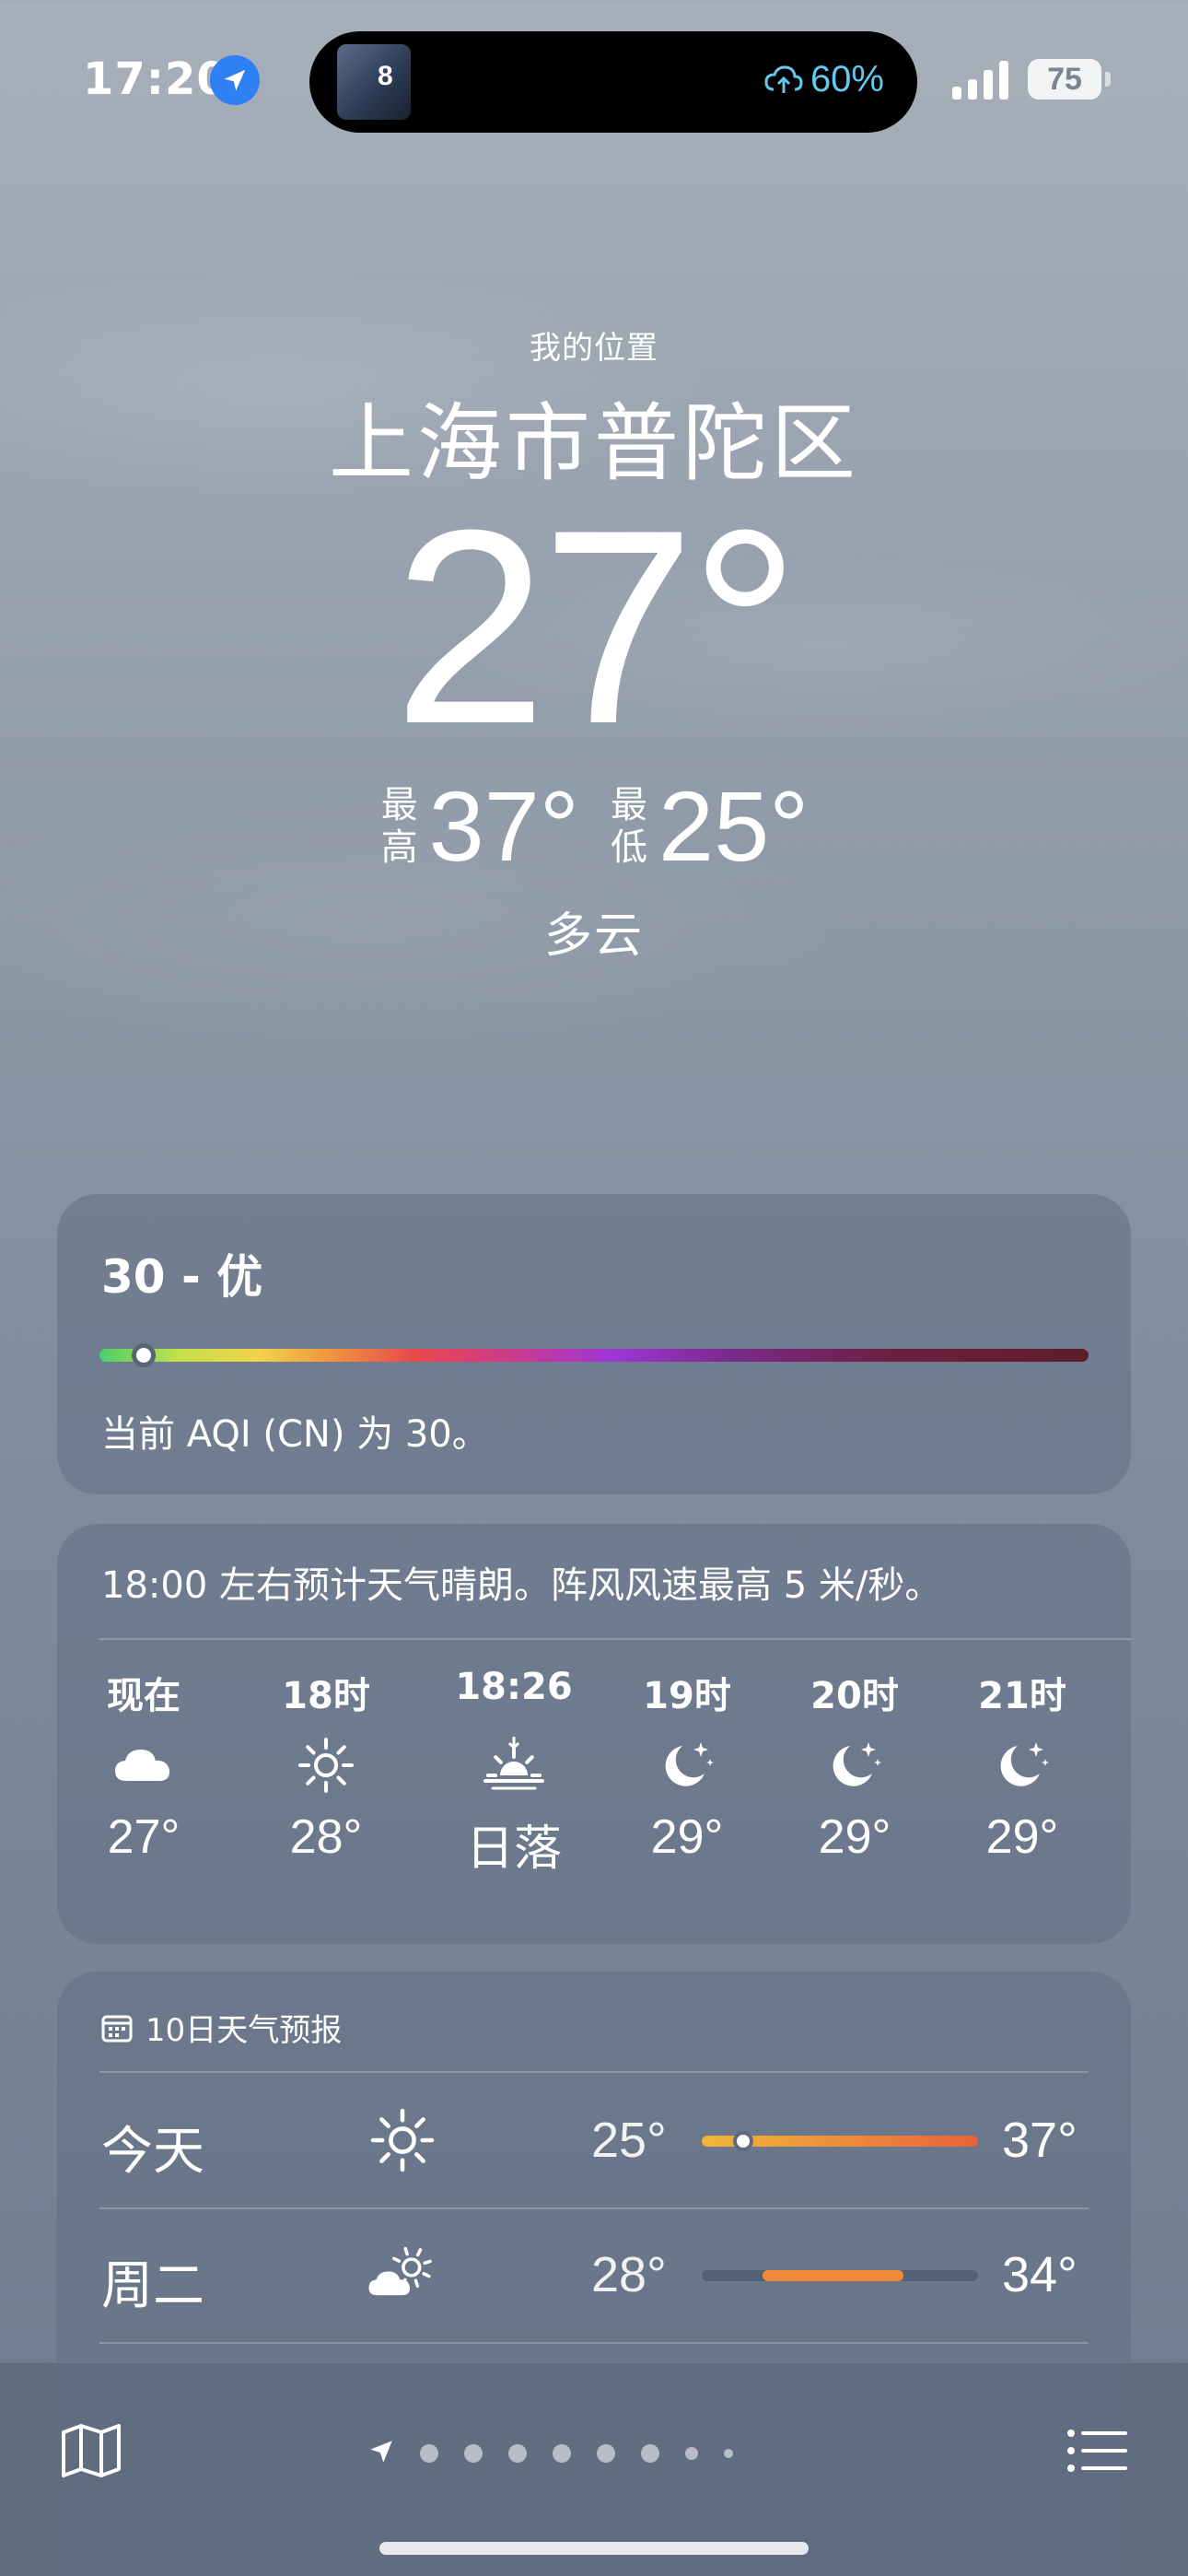 This screenshot has height=2576, width=1188. I want to click on hourly-item: 21时 29°, so click(1022, 1765).